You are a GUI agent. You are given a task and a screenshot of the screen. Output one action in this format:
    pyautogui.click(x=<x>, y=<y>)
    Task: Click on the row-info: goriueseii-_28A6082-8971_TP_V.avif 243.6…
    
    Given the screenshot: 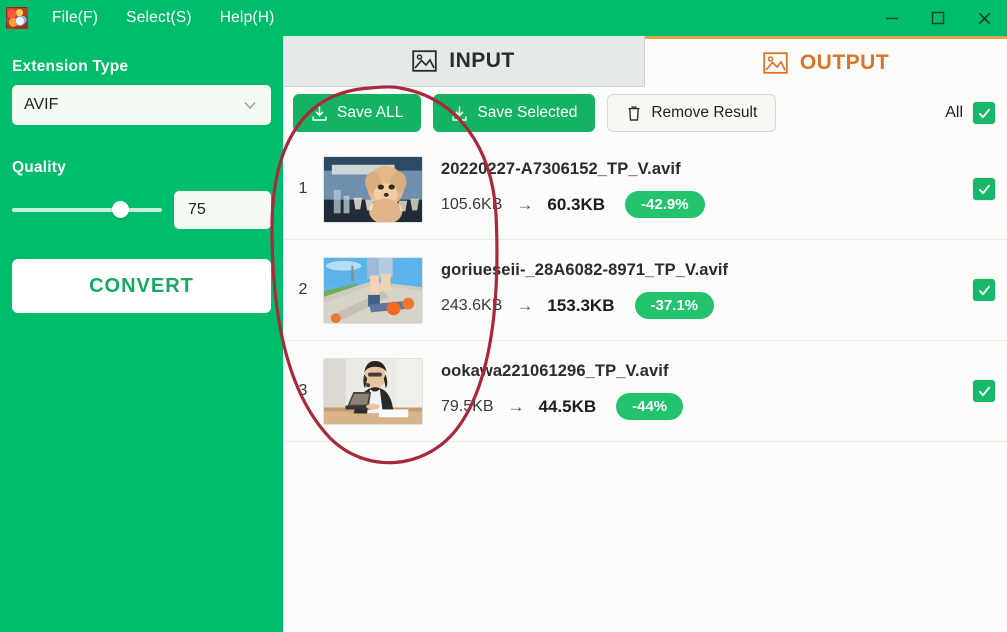 What is the action you would take?
    pyautogui.click(x=698, y=290)
    